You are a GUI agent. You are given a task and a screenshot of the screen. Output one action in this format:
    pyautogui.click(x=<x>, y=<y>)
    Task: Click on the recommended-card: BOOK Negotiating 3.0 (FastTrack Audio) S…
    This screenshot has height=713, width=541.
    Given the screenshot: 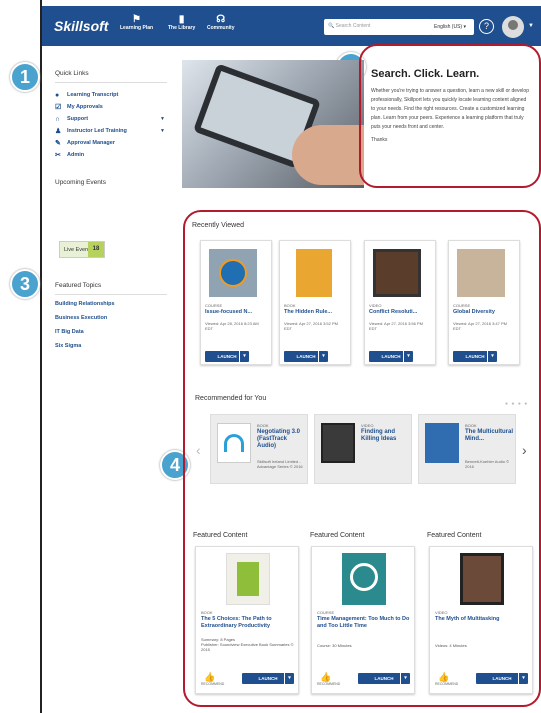 What is the action you would take?
    pyautogui.click(x=259, y=449)
    